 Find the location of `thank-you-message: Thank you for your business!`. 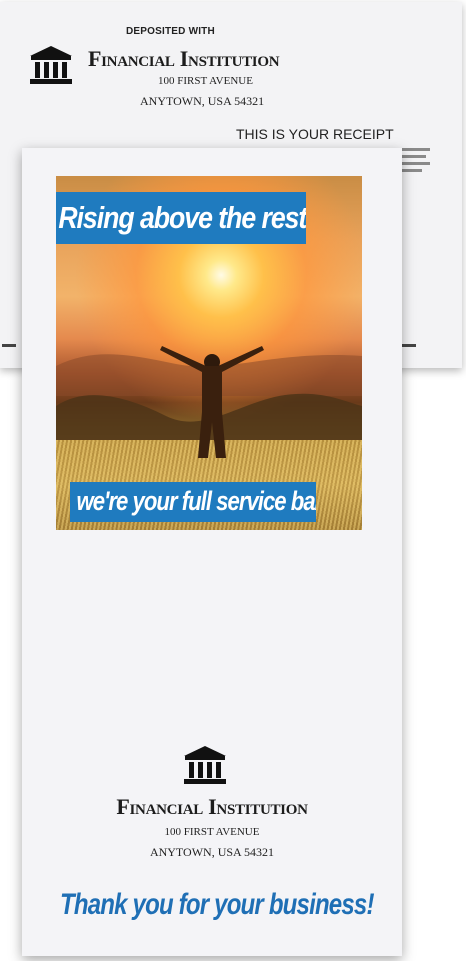

thank-you-message: Thank you for your business! is located at coordinates (217, 904).